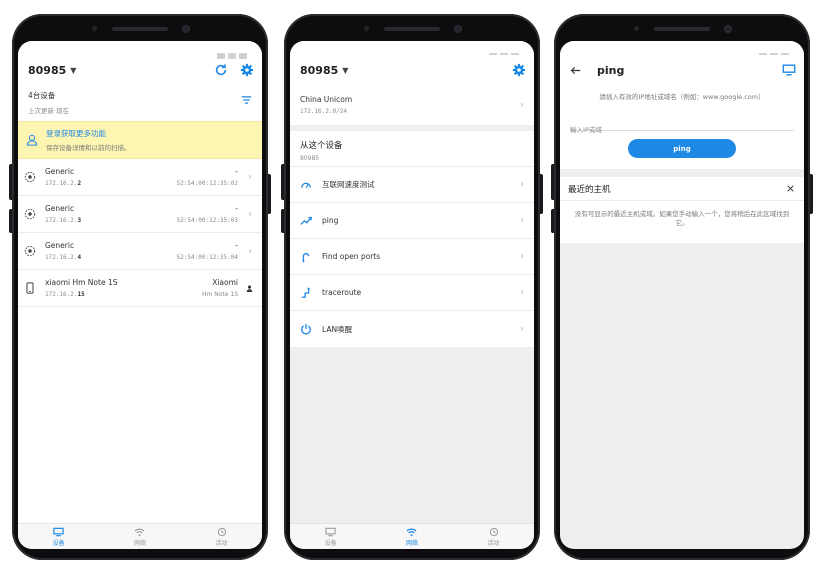  What do you see at coordinates (221, 70) in the screenshot?
I see `refresh-icon` at bounding box center [221, 70].